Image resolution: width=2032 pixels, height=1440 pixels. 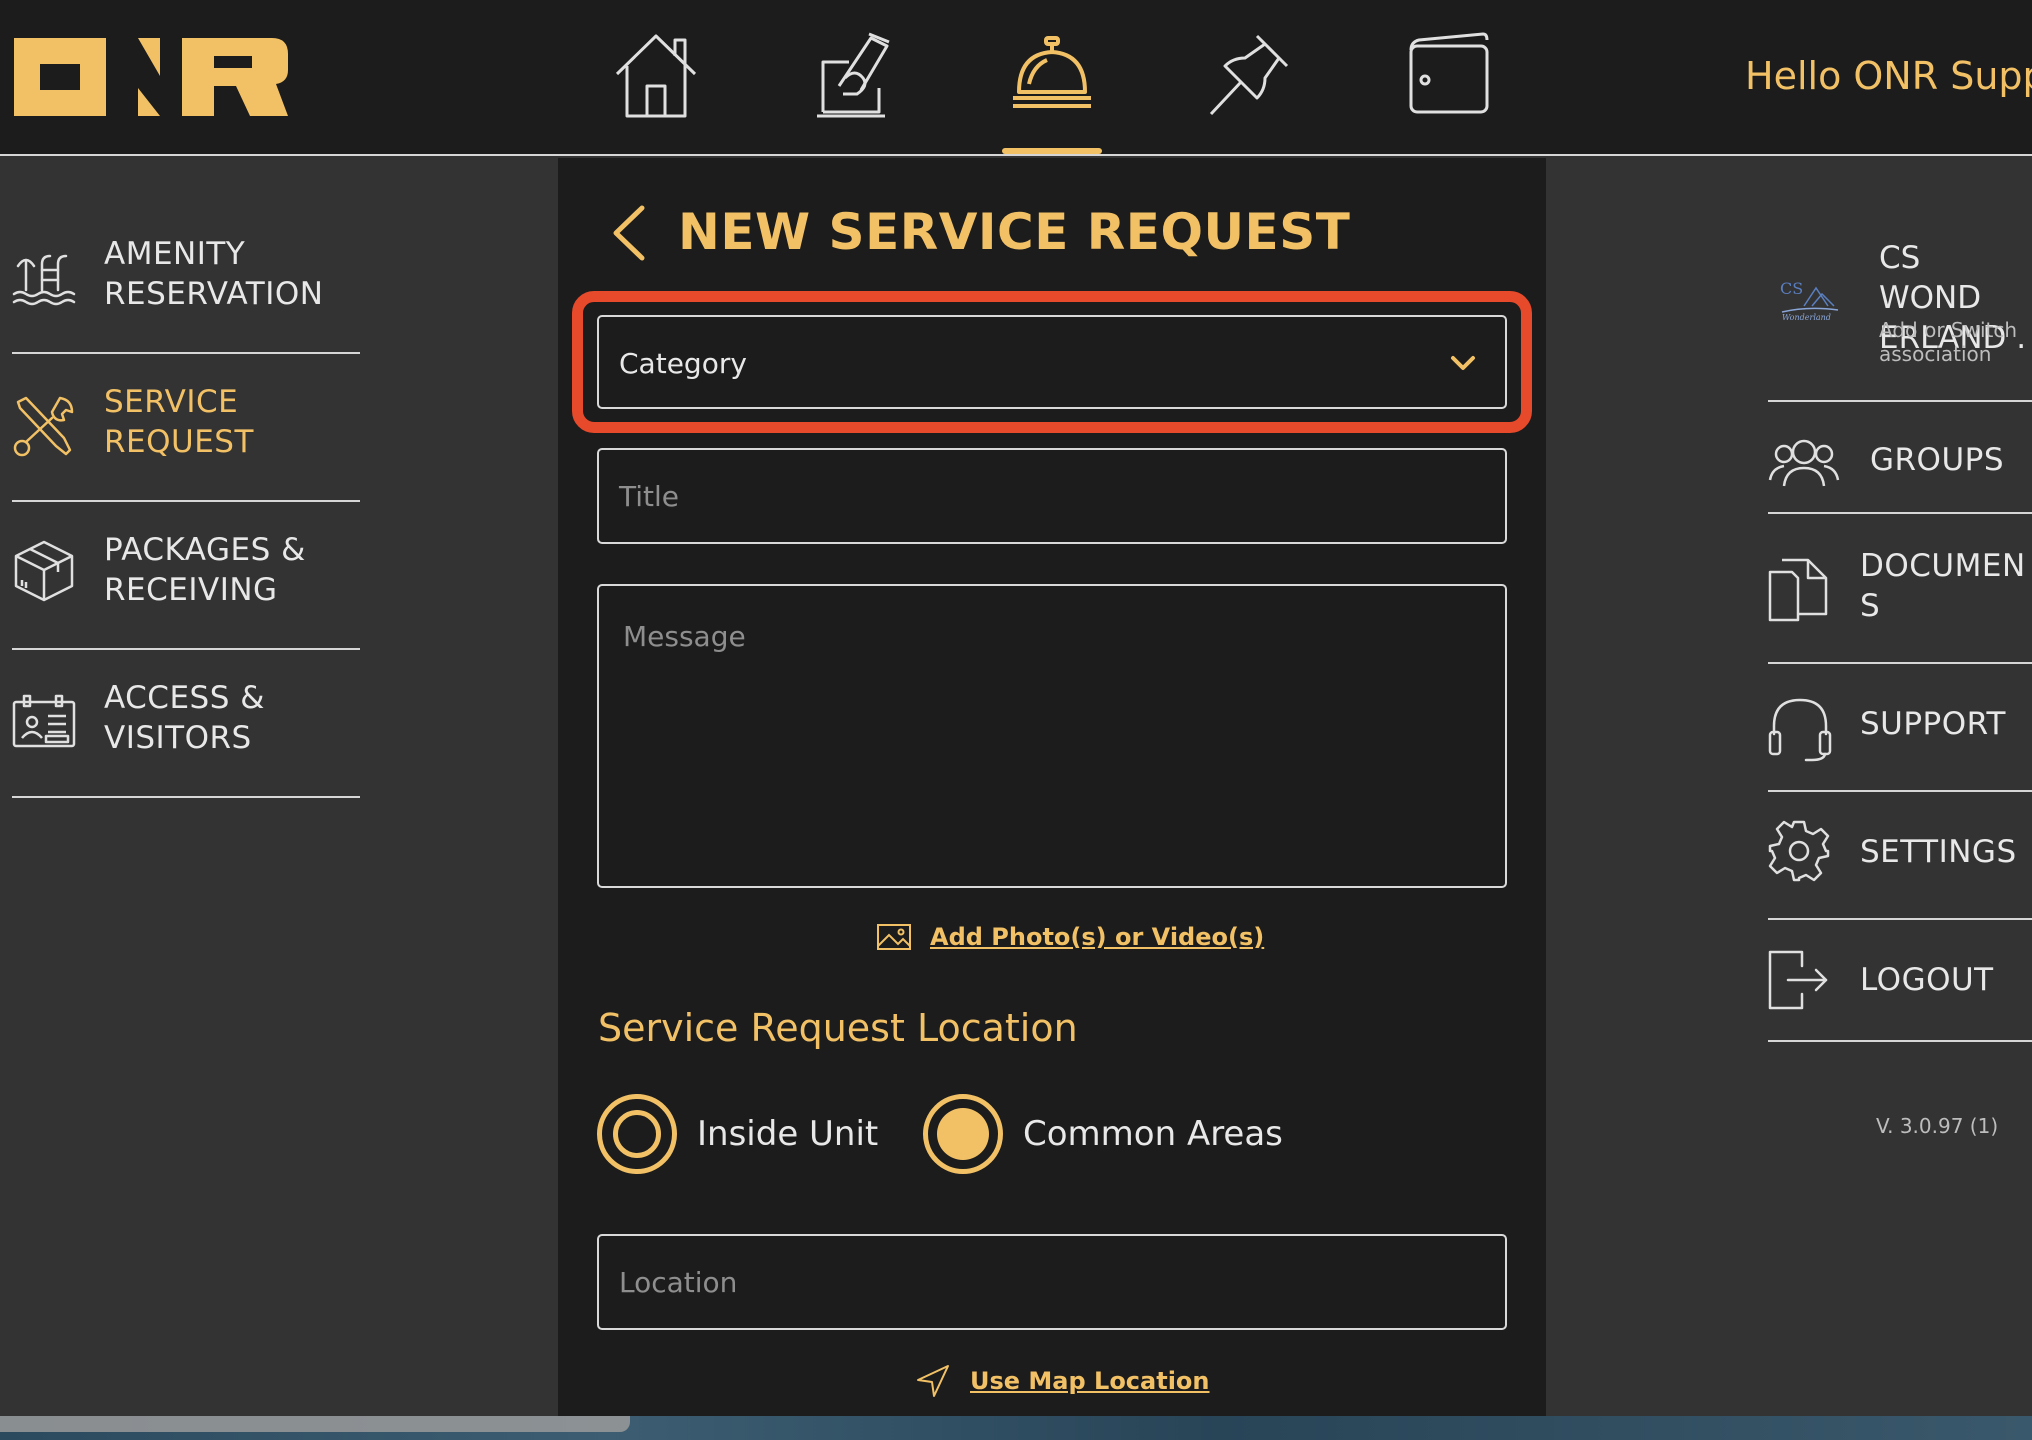 I want to click on ballot-box-icon, so click(x=853, y=75).